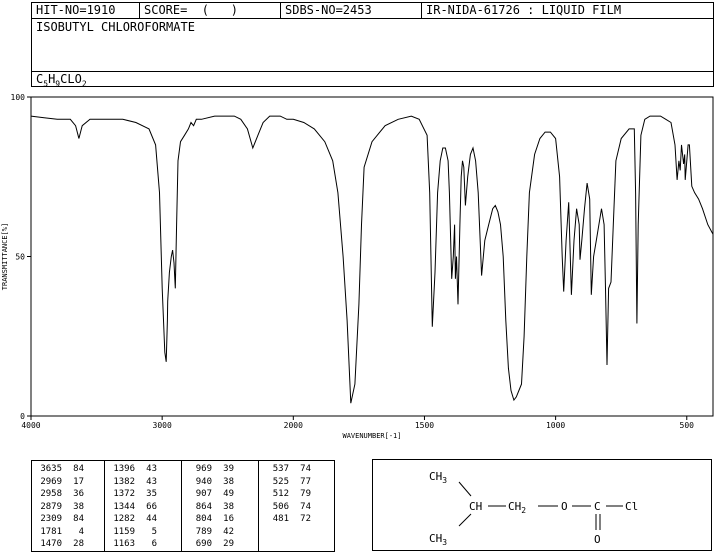  What do you see at coordinates (151, 519) in the screenshot?
I see `peak-transmittance: 44` at bounding box center [151, 519].